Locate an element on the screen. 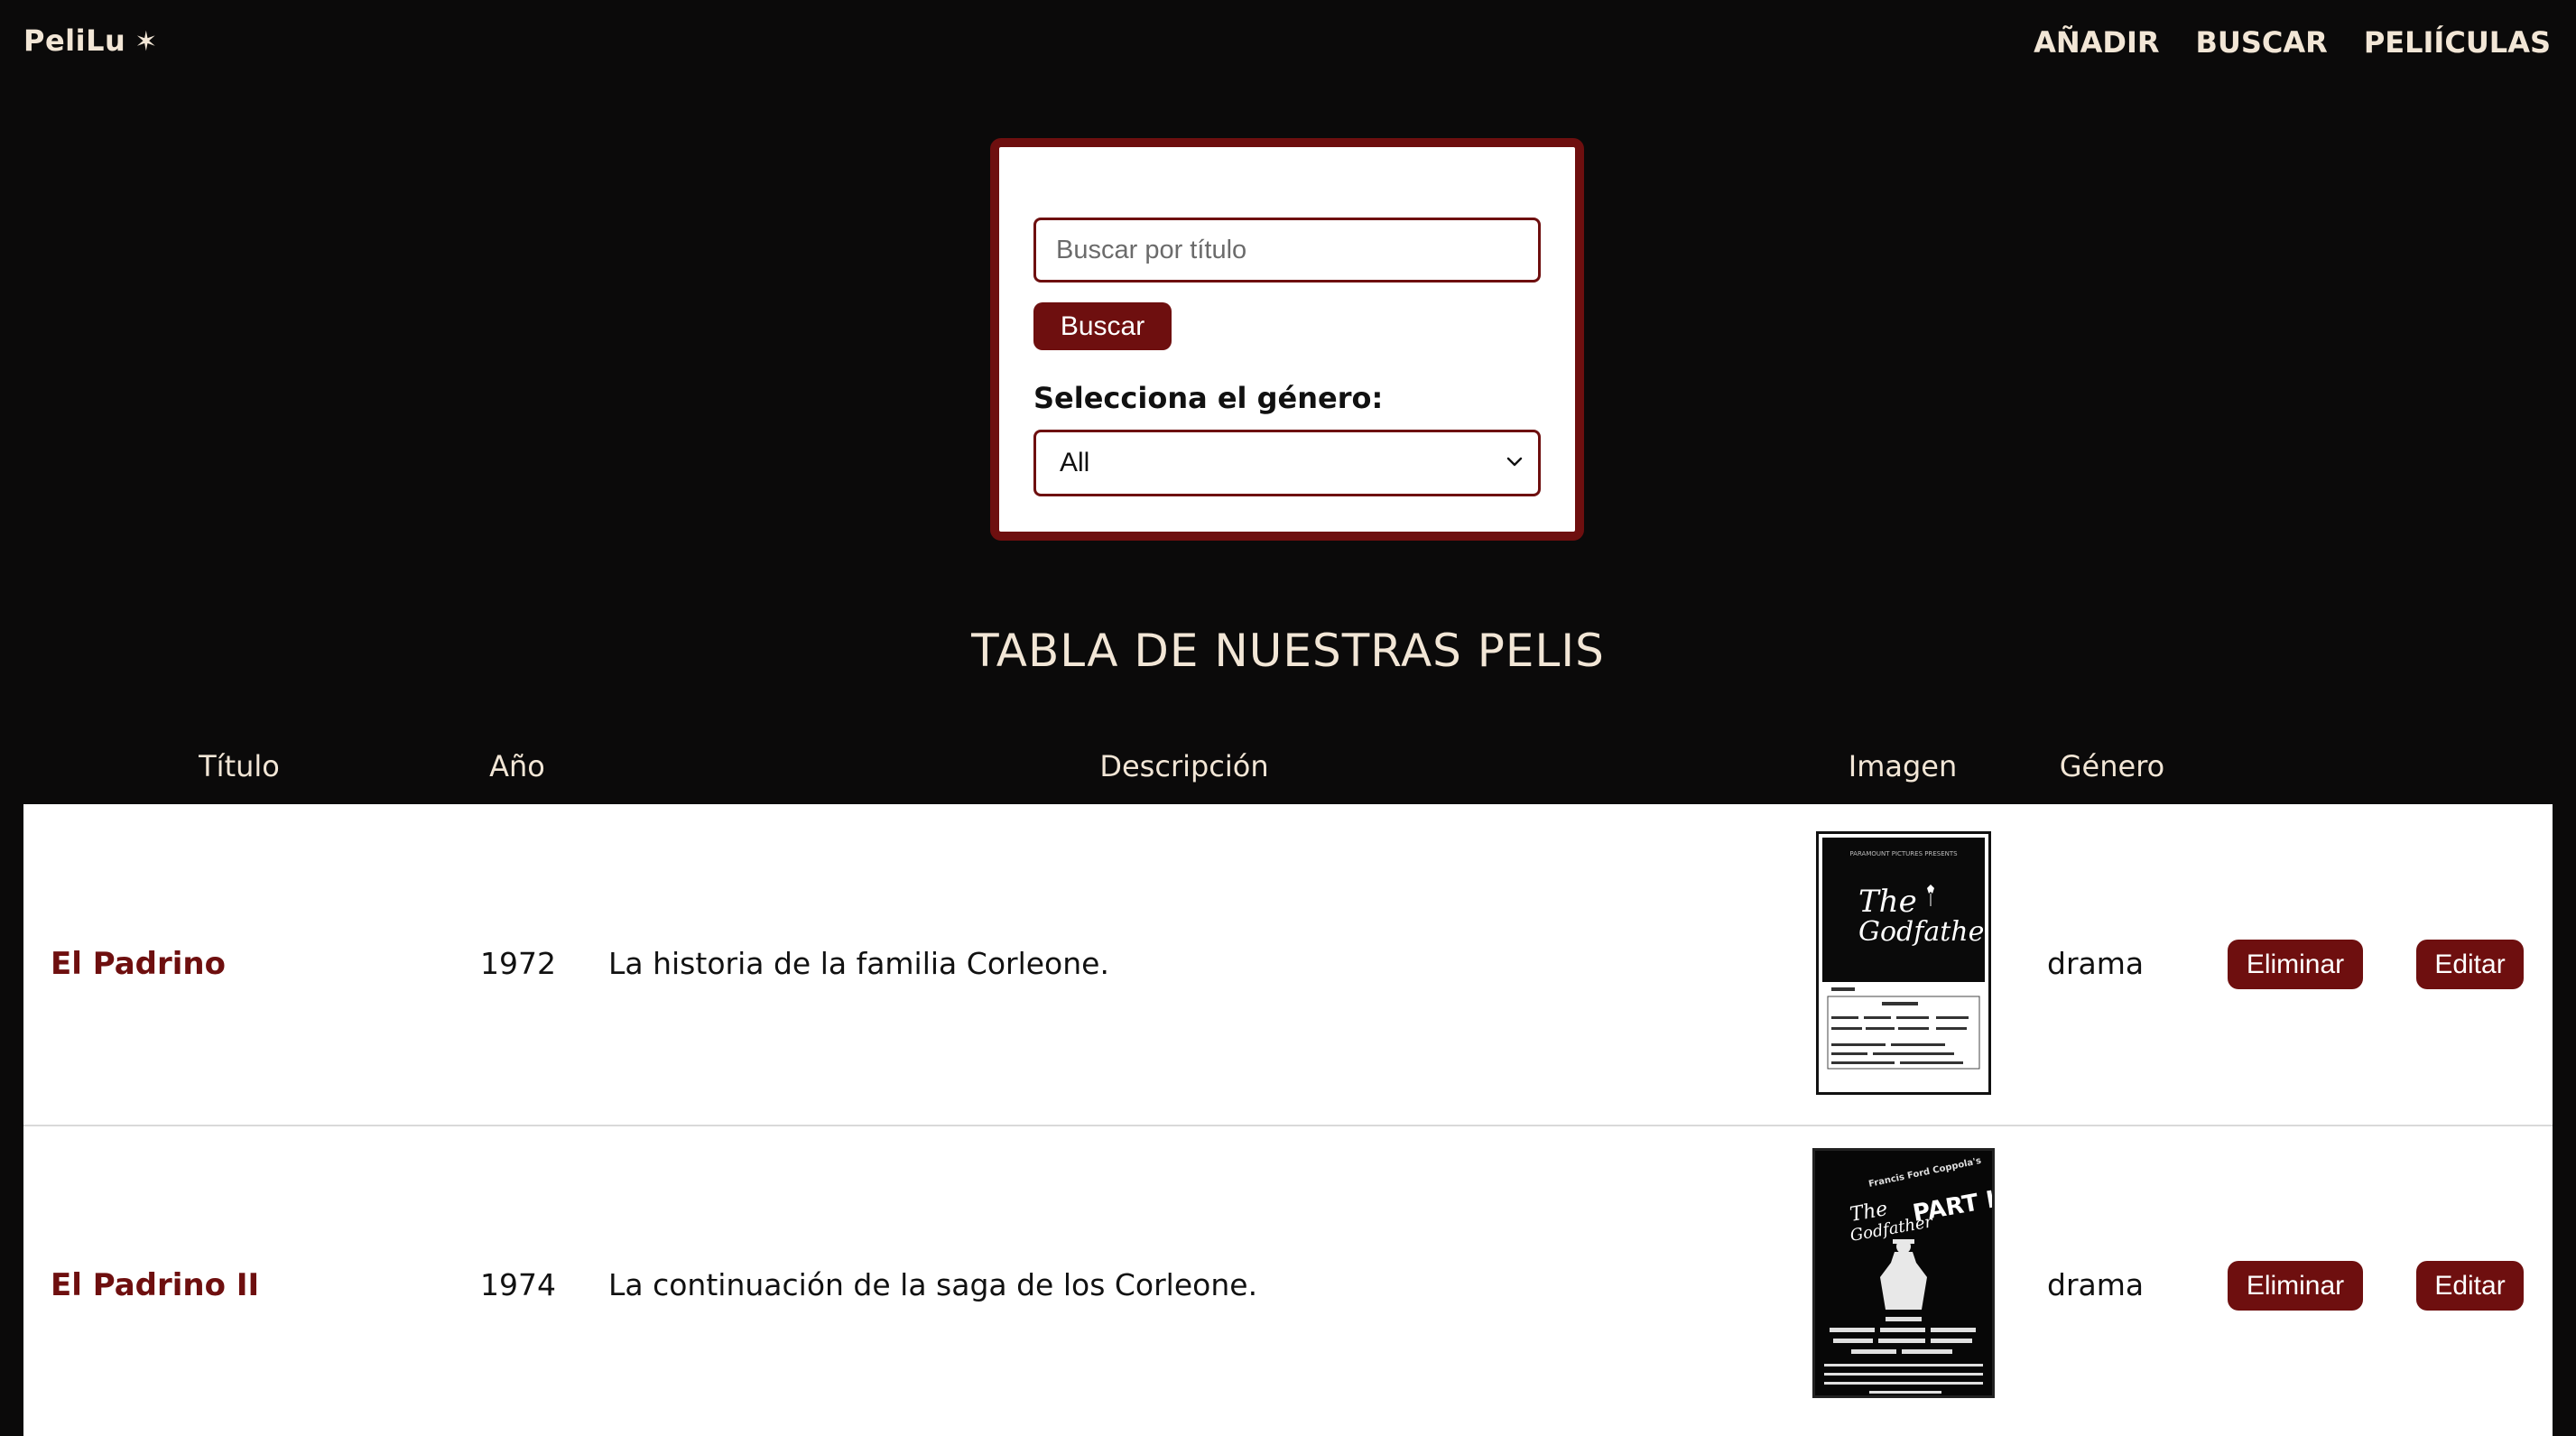  chevron-down-icon is located at coordinates (1515, 462).